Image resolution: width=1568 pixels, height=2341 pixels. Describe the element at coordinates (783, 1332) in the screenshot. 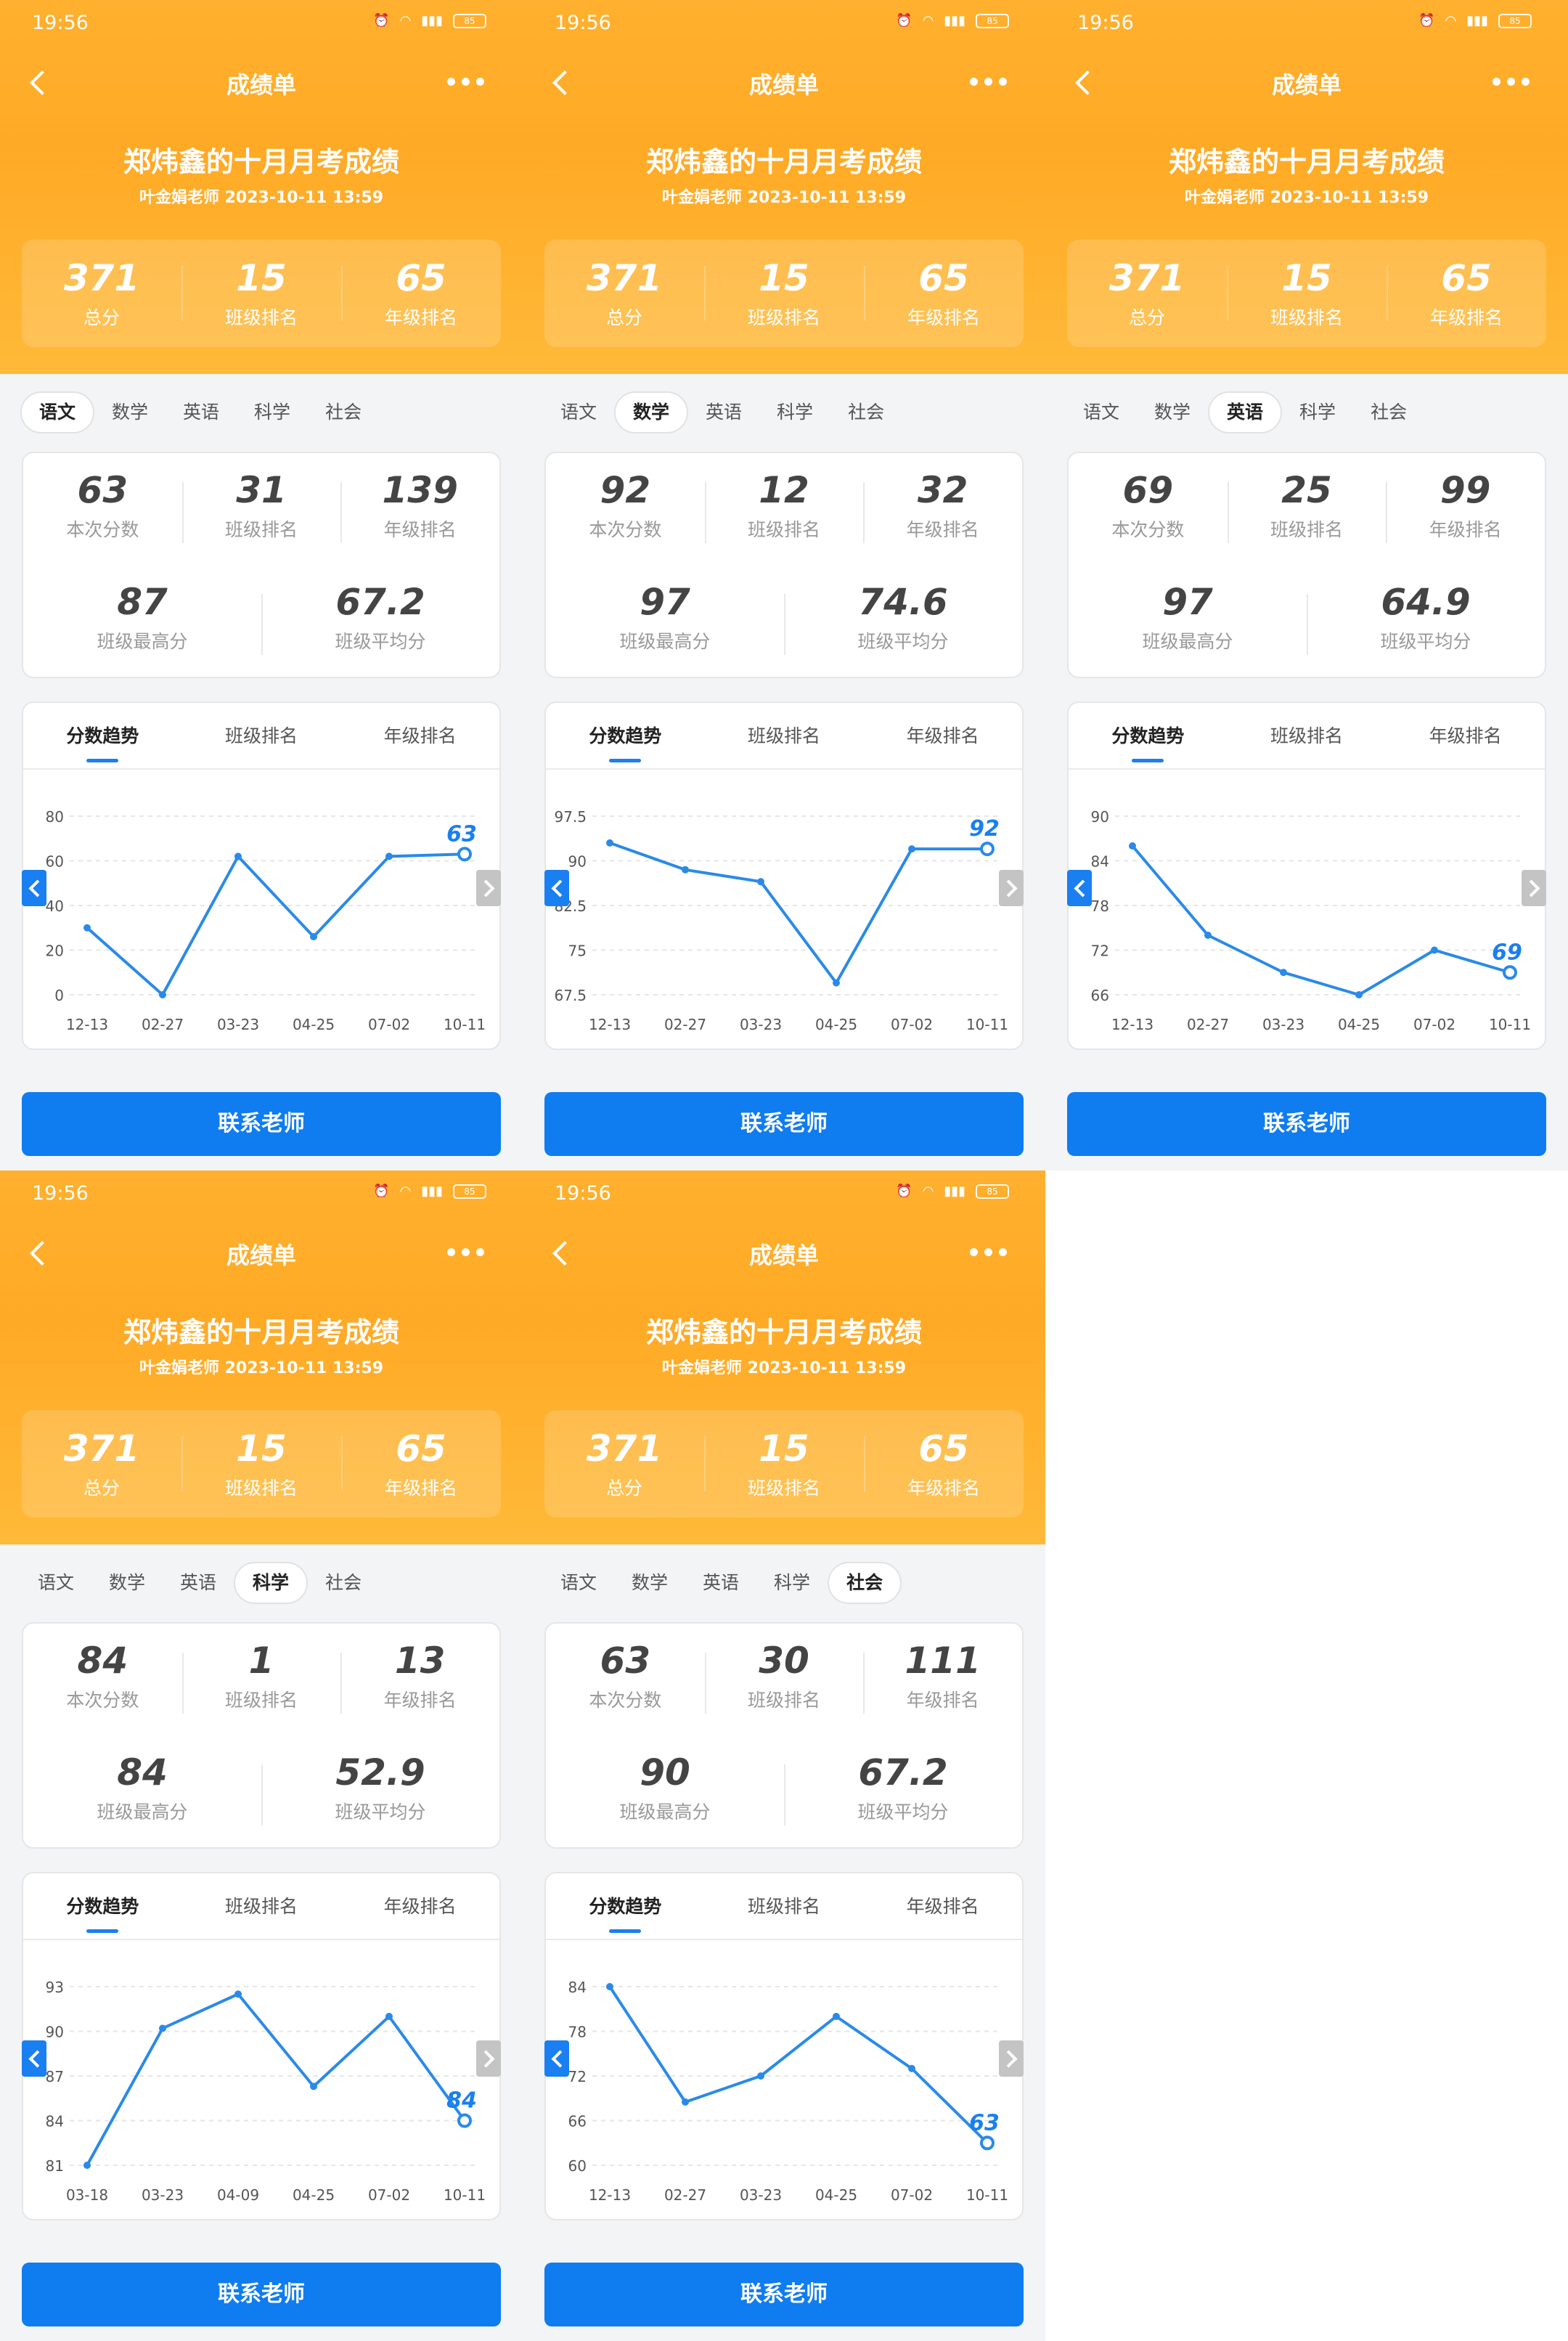

I see `exam-title: 郑炜鑫的十月月考成绩` at that location.